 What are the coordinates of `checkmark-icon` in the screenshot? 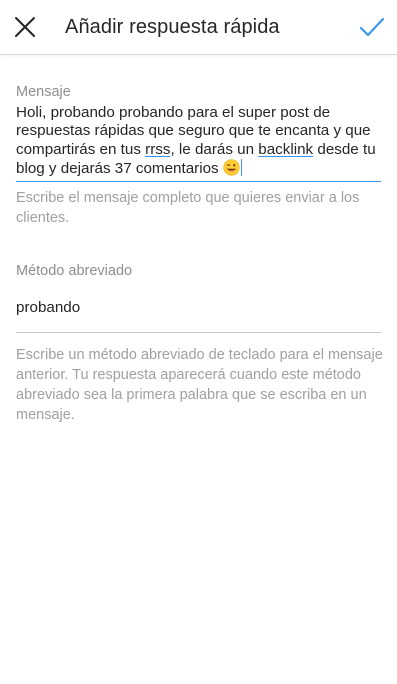 It's located at (372, 27).